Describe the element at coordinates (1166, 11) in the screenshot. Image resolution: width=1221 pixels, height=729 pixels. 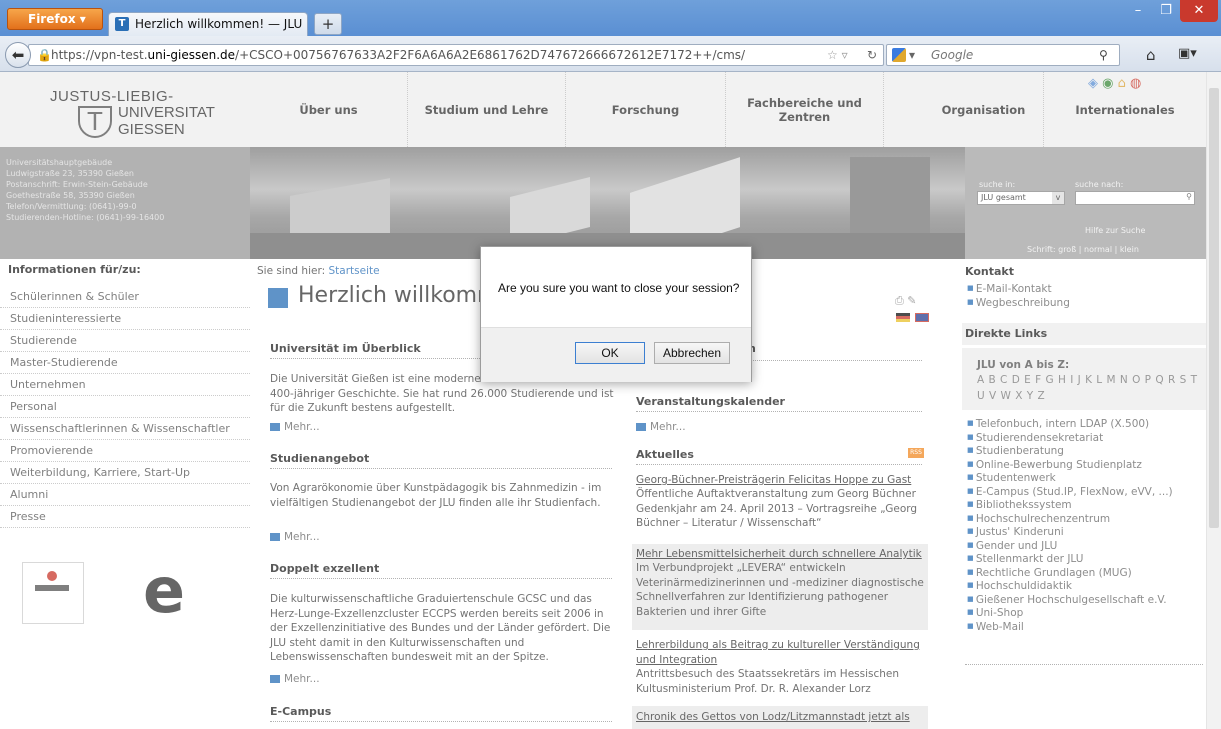
I see `maximize-icon: ❐` at that location.